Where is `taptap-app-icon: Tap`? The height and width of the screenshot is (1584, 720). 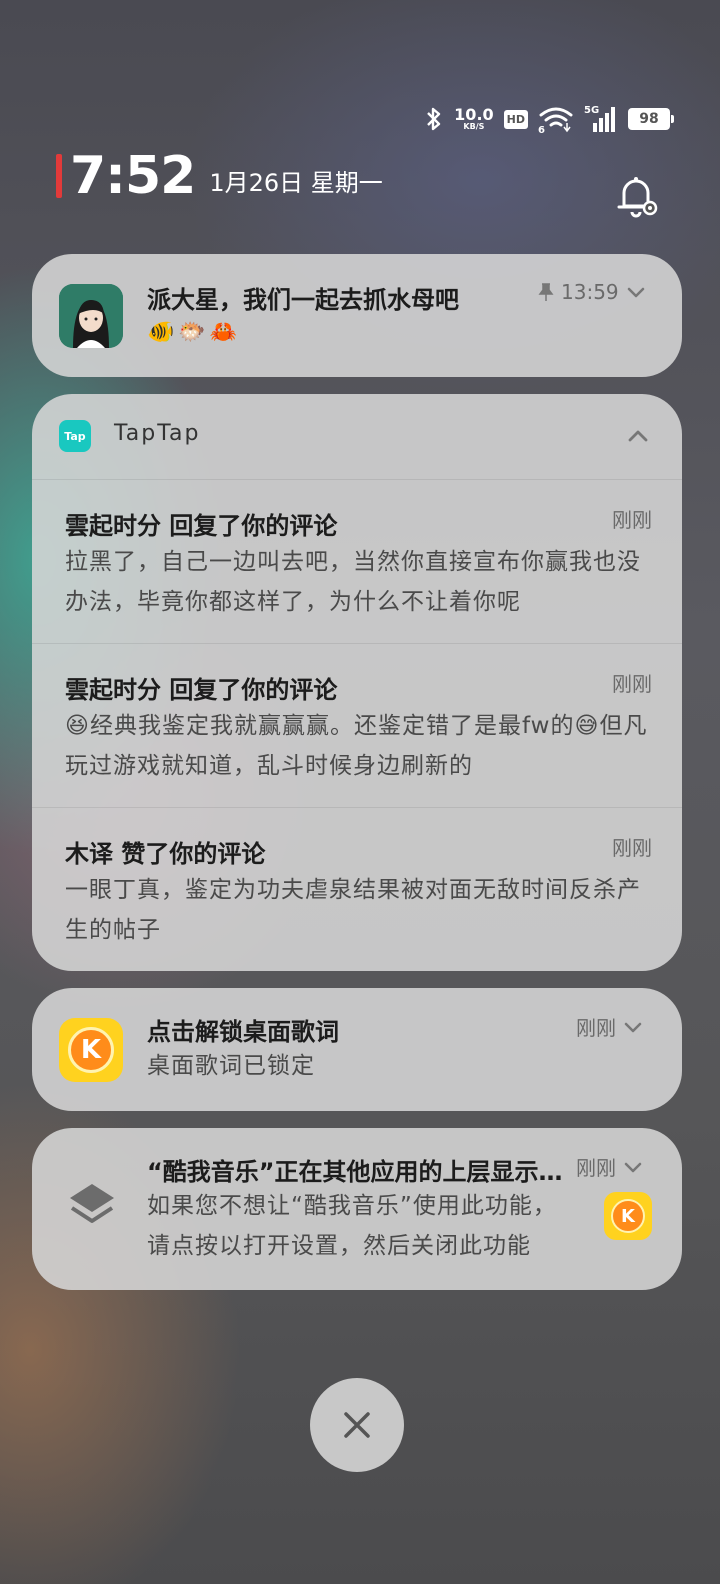 taptap-app-icon: Tap is located at coordinates (75, 436).